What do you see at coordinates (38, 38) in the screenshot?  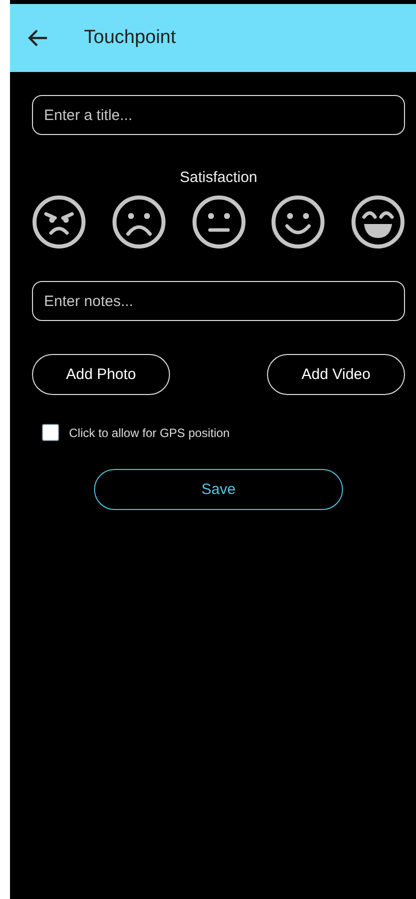 I see `back-arrow-icon` at bounding box center [38, 38].